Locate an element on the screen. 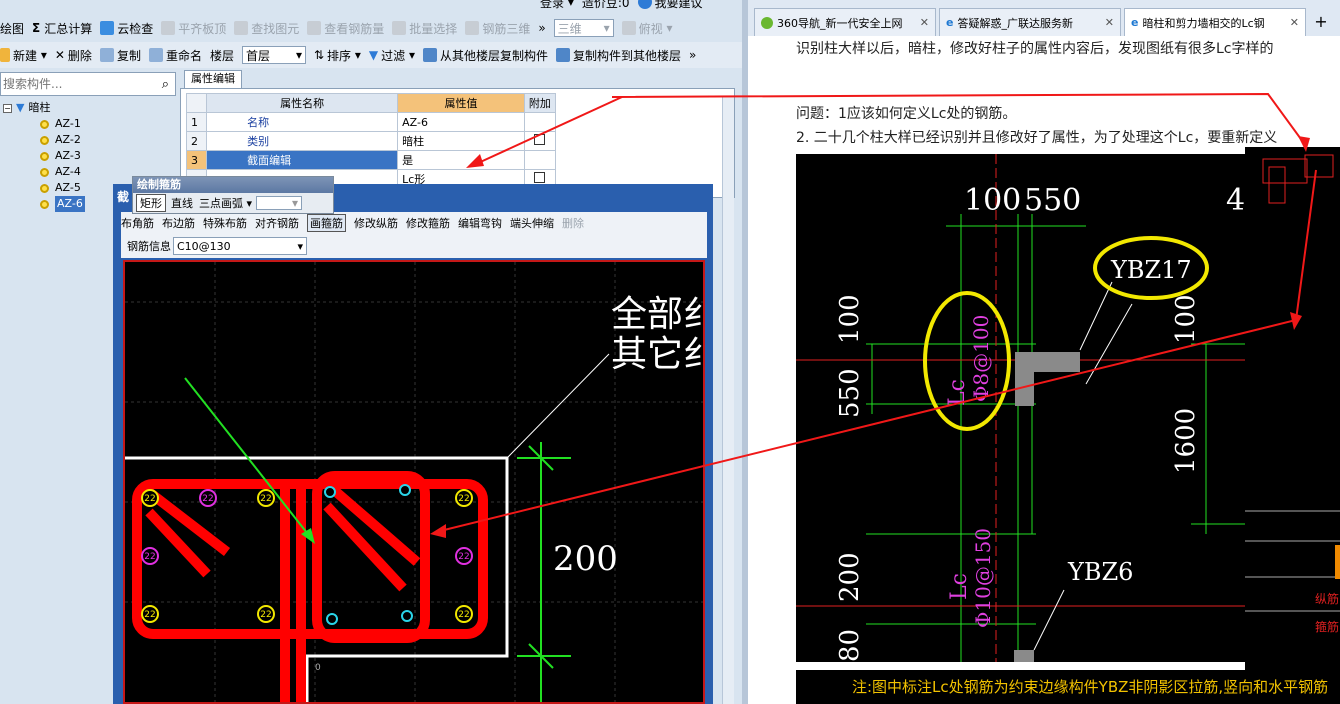 The image size is (1340, 704). new-button: 新建 ▾ is located at coordinates (23, 55).